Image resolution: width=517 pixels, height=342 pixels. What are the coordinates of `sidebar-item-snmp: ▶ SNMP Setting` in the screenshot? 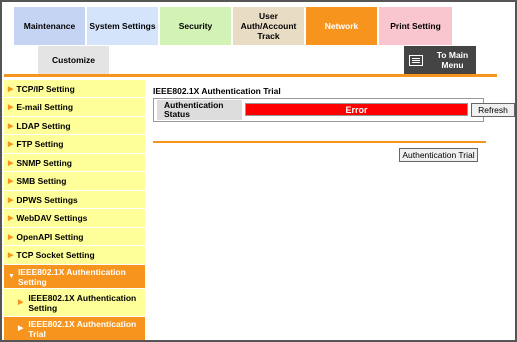 It's located at (74, 163).